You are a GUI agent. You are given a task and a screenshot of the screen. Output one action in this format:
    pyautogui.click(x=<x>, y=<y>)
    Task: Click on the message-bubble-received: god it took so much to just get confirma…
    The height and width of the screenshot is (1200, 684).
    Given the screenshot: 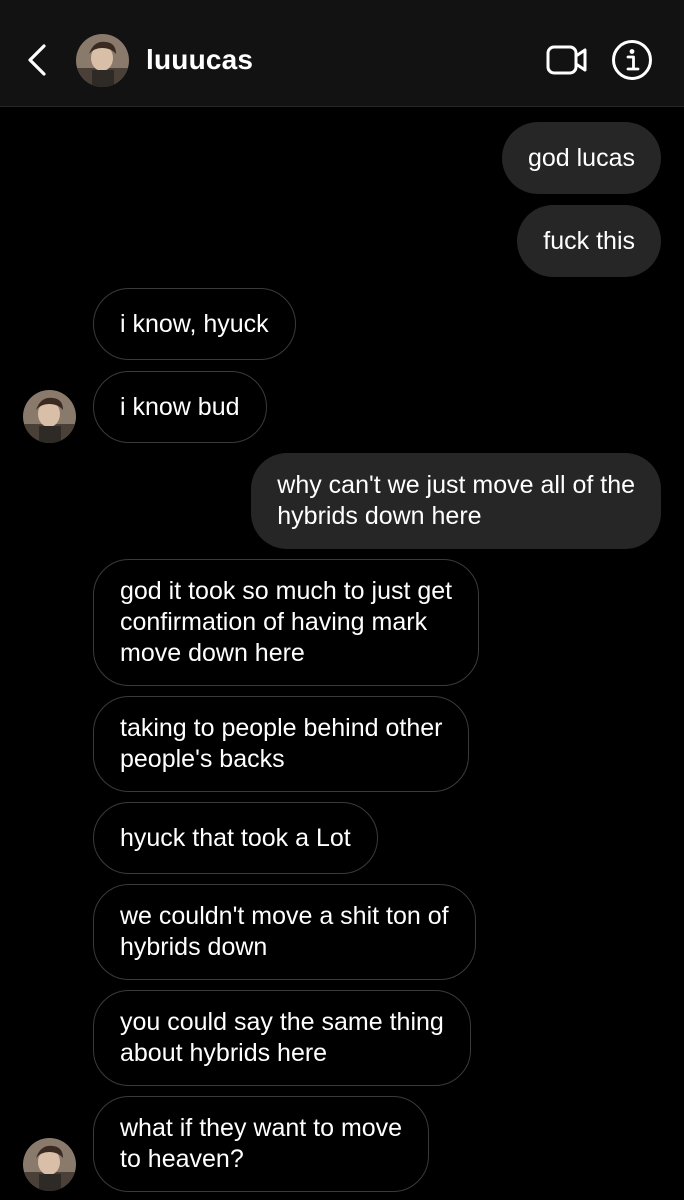 What is the action you would take?
    pyautogui.click(x=286, y=622)
    